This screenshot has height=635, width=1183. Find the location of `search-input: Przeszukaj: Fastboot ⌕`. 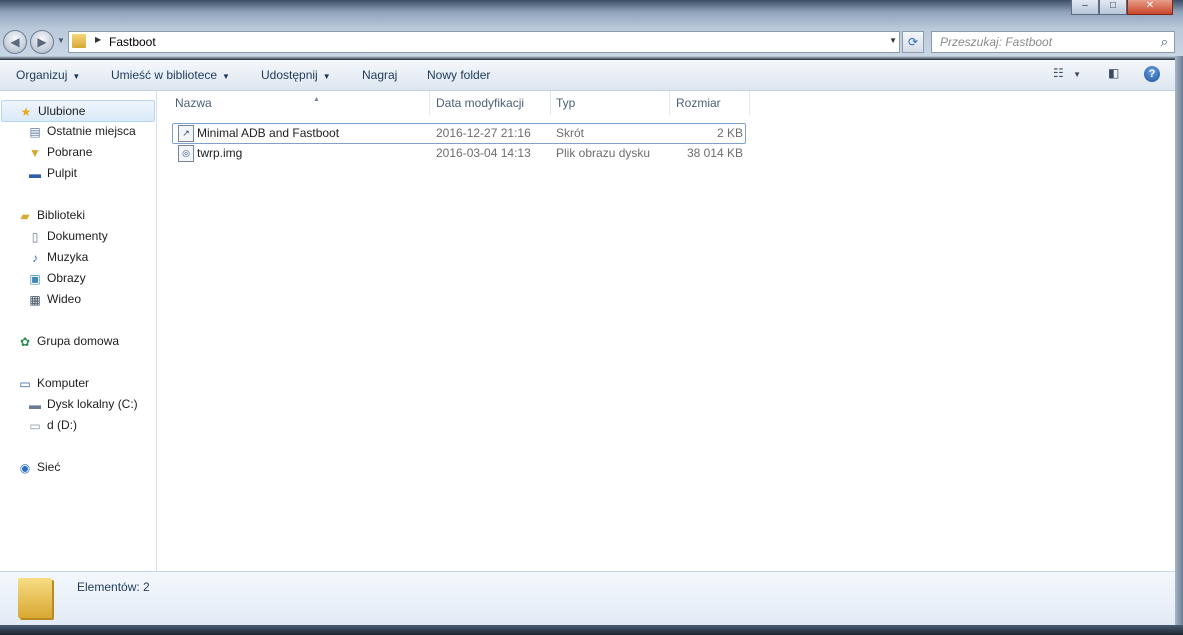

search-input: Przeszukaj: Fastboot ⌕ is located at coordinates (1053, 42).